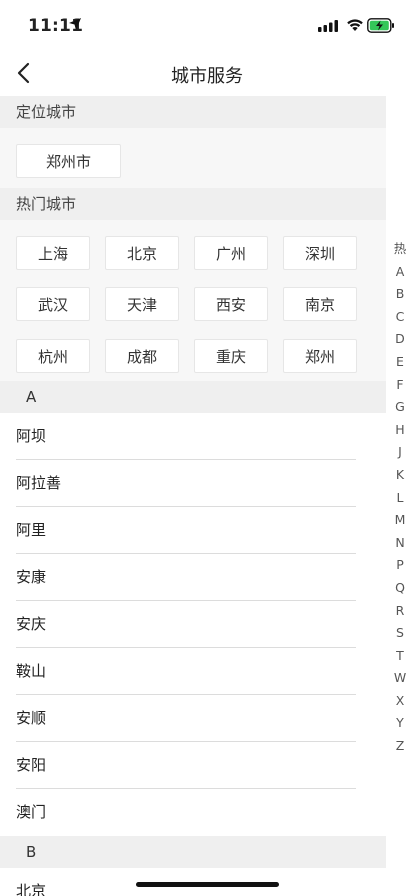 Image resolution: width=414 pixels, height=896 pixels. Describe the element at coordinates (186, 577) in the screenshot. I see `city-list-item: 安康` at that location.